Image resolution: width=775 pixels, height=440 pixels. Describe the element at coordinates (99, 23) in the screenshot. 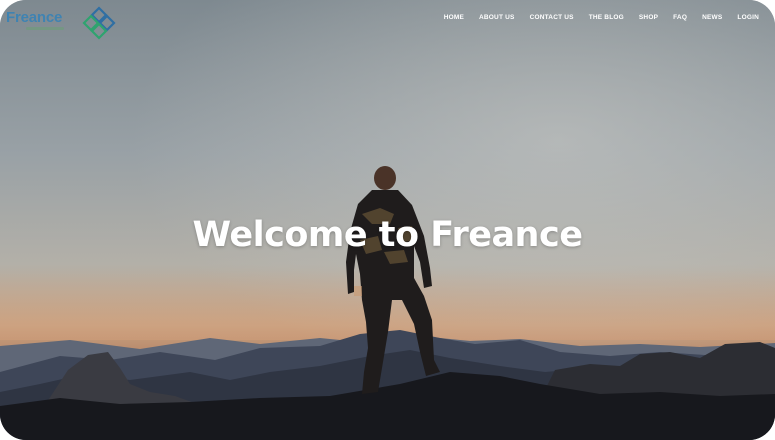

I see `brand-mark-icon` at that location.